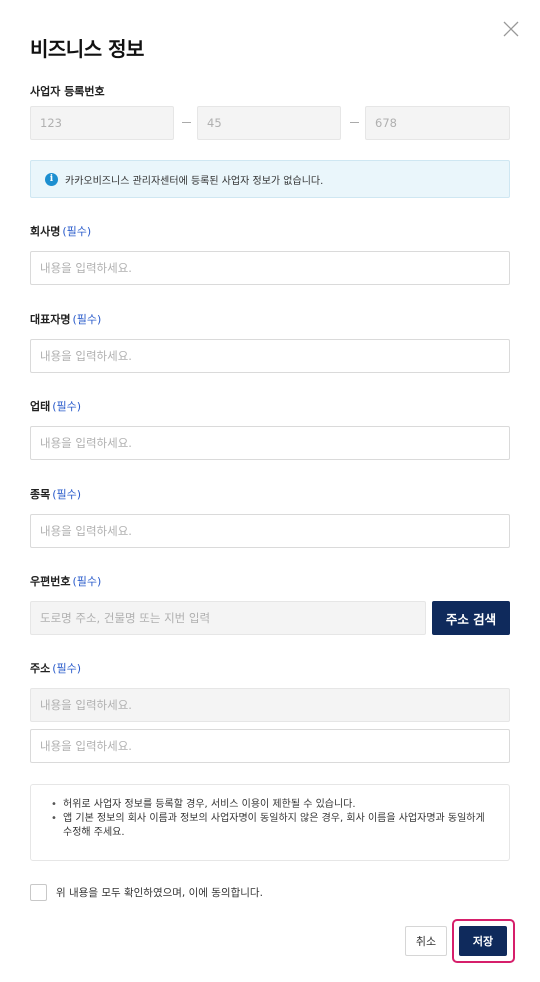  Describe the element at coordinates (270, 531) in the screenshot. I see `business-item-input: 내용을 입력하세요.` at that location.